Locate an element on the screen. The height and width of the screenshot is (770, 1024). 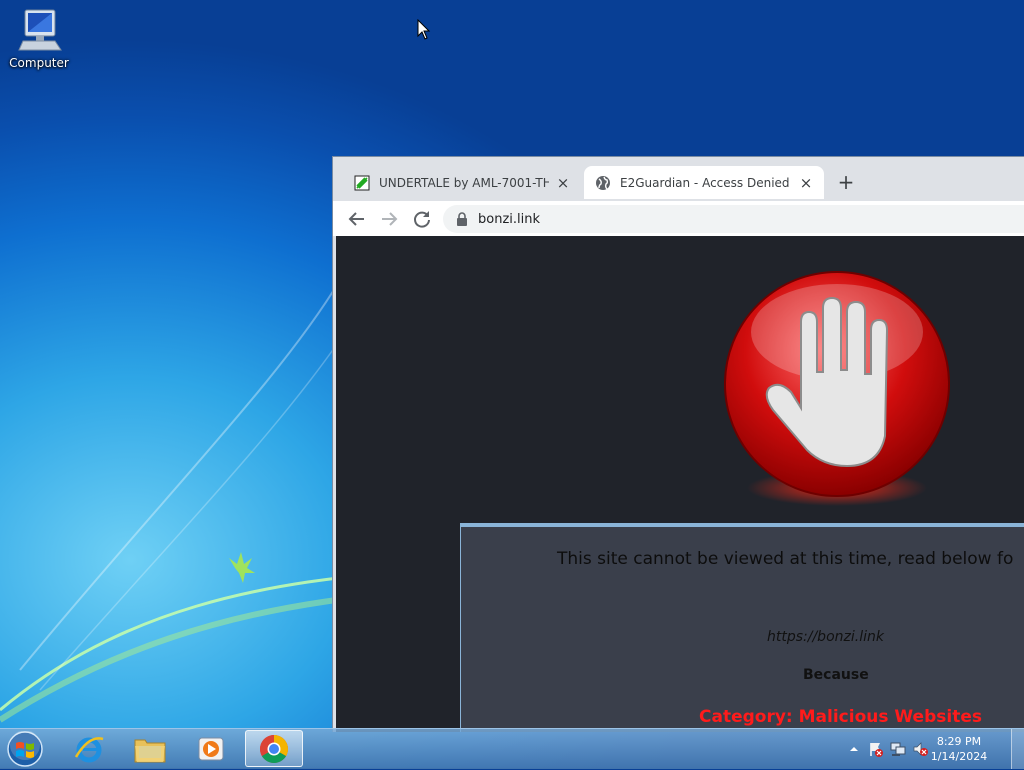
computer-icon is located at coordinates (40, 30).